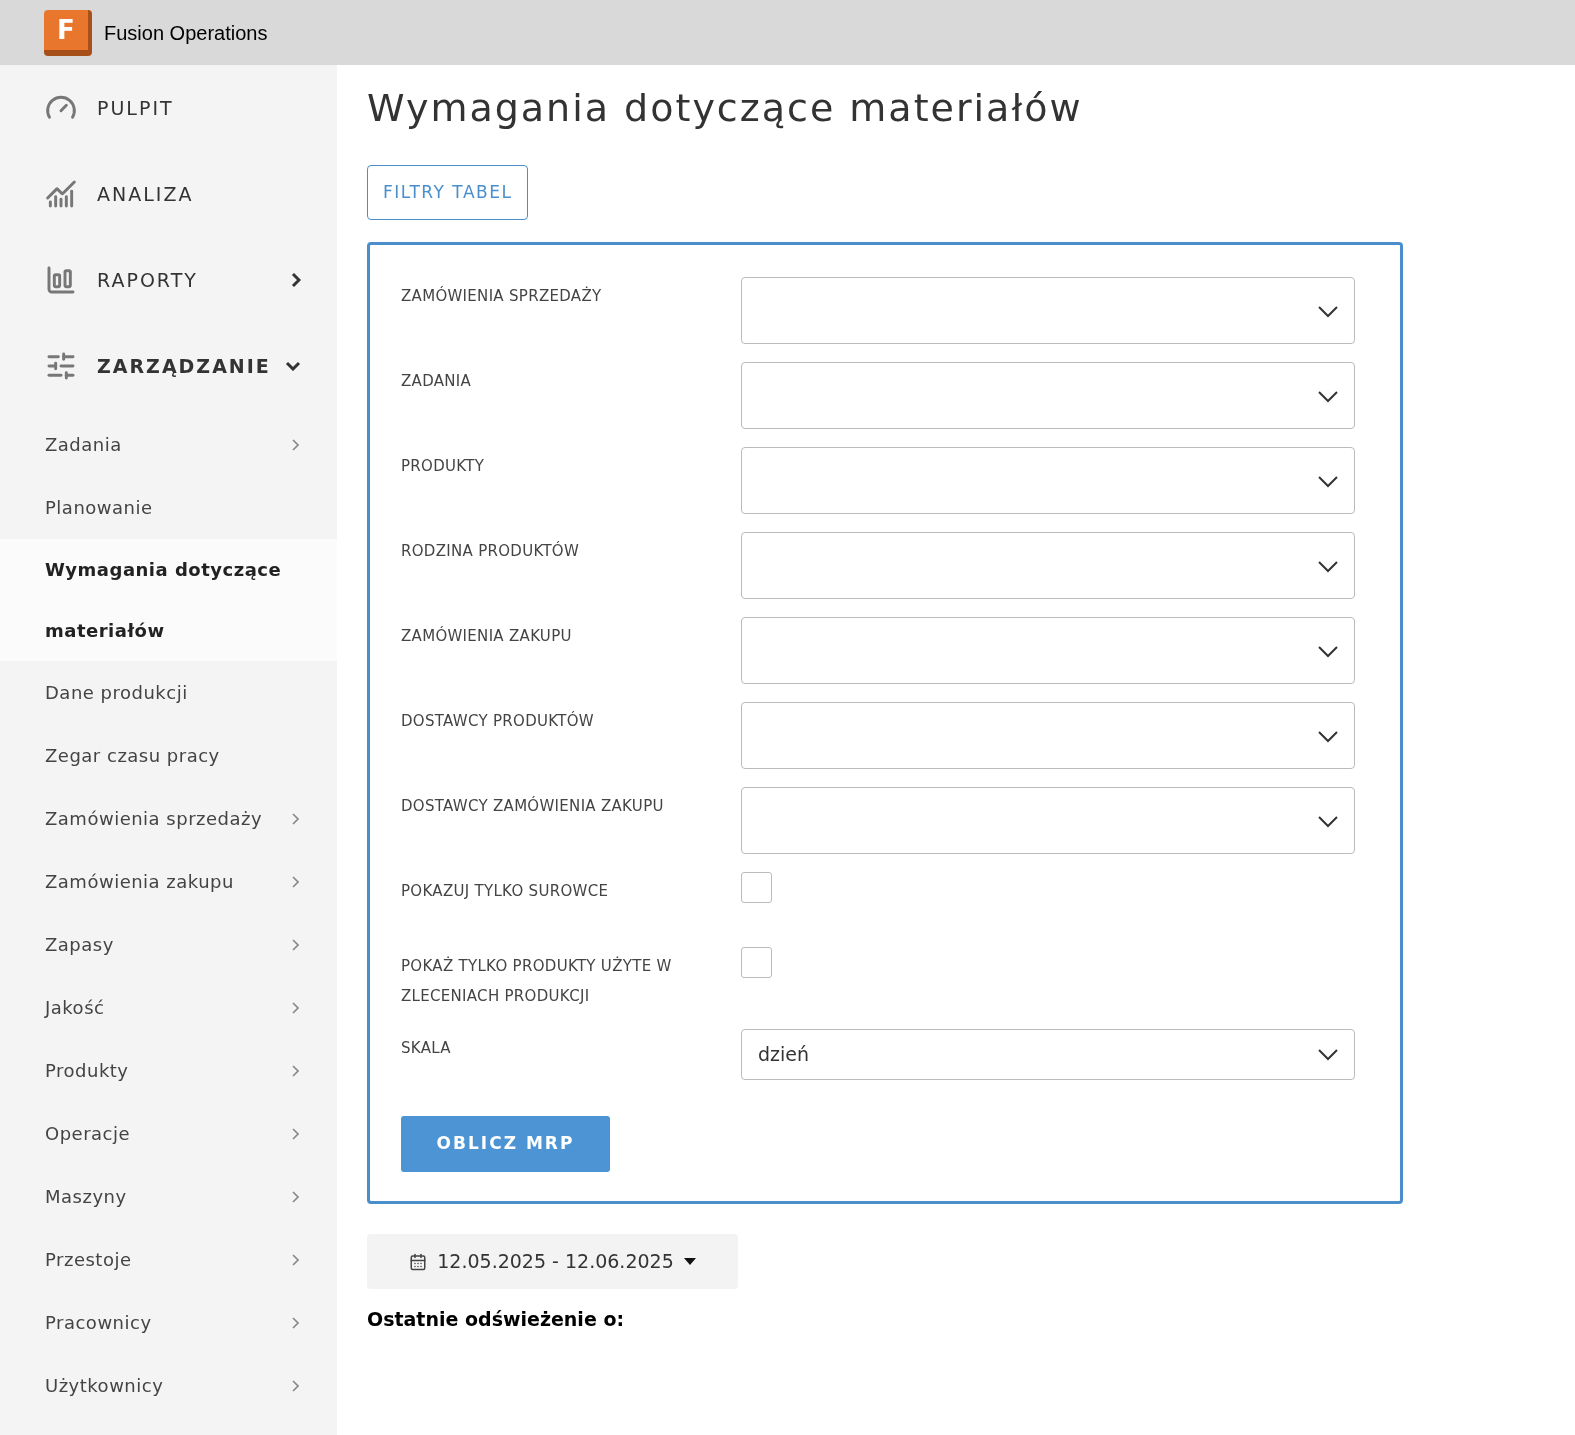  Describe the element at coordinates (689, 1261) in the screenshot. I see `caret-down-icon` at that location.